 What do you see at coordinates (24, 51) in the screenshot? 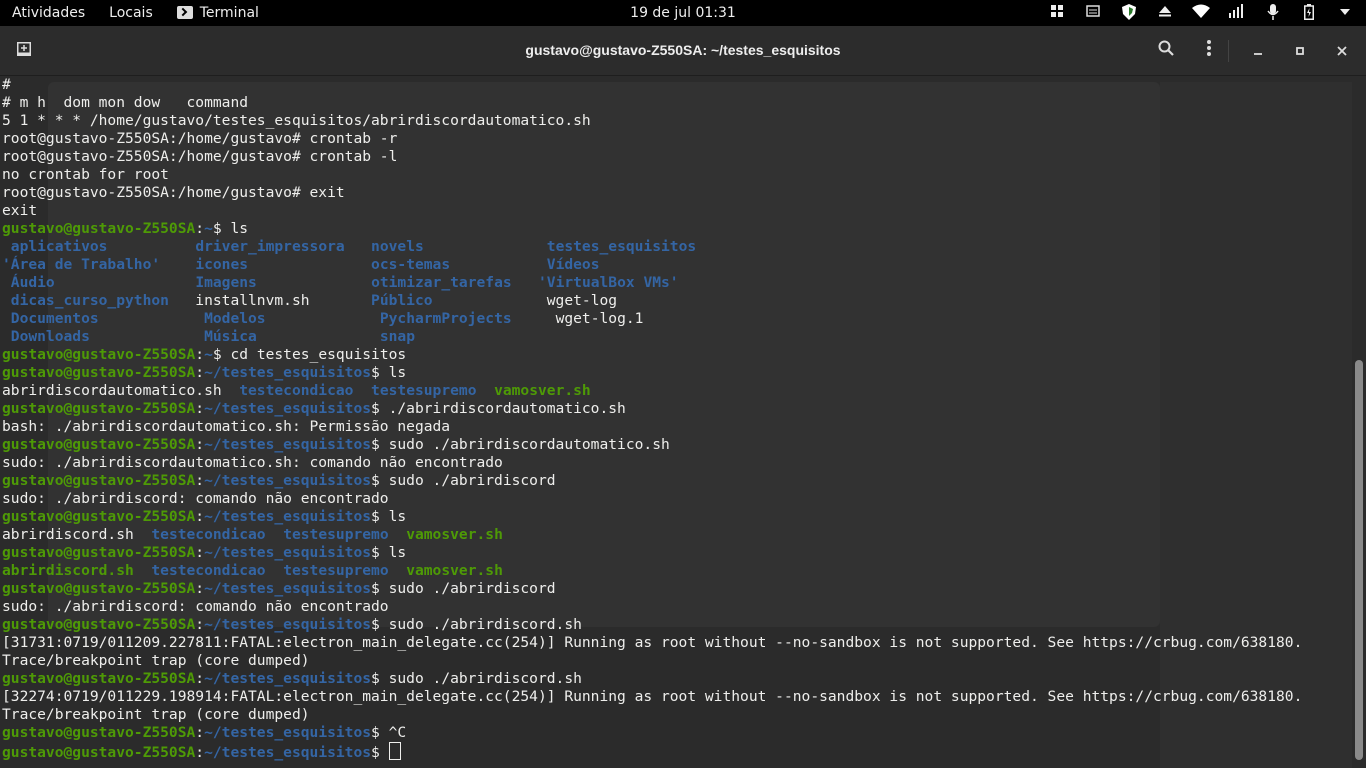
I see `new-tab-button` at bounding box center [24, 51].